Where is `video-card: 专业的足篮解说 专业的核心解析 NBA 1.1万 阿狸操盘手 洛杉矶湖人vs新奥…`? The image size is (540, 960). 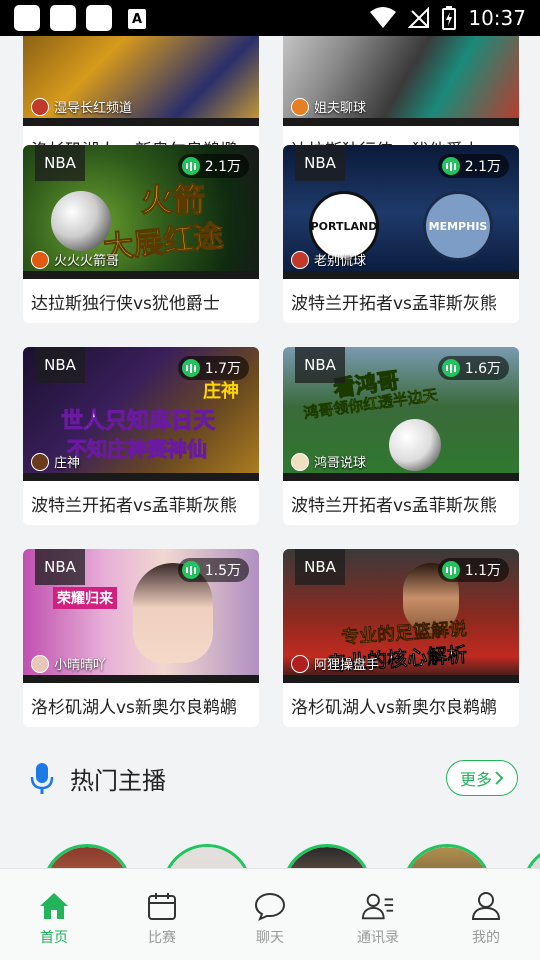 video-card: 专业的足篮解说 专业的核心解析 NBA 1.1万 阿狸操盘手 洛杉矶湖人vs新奥… is located at coordinates (401, 638).